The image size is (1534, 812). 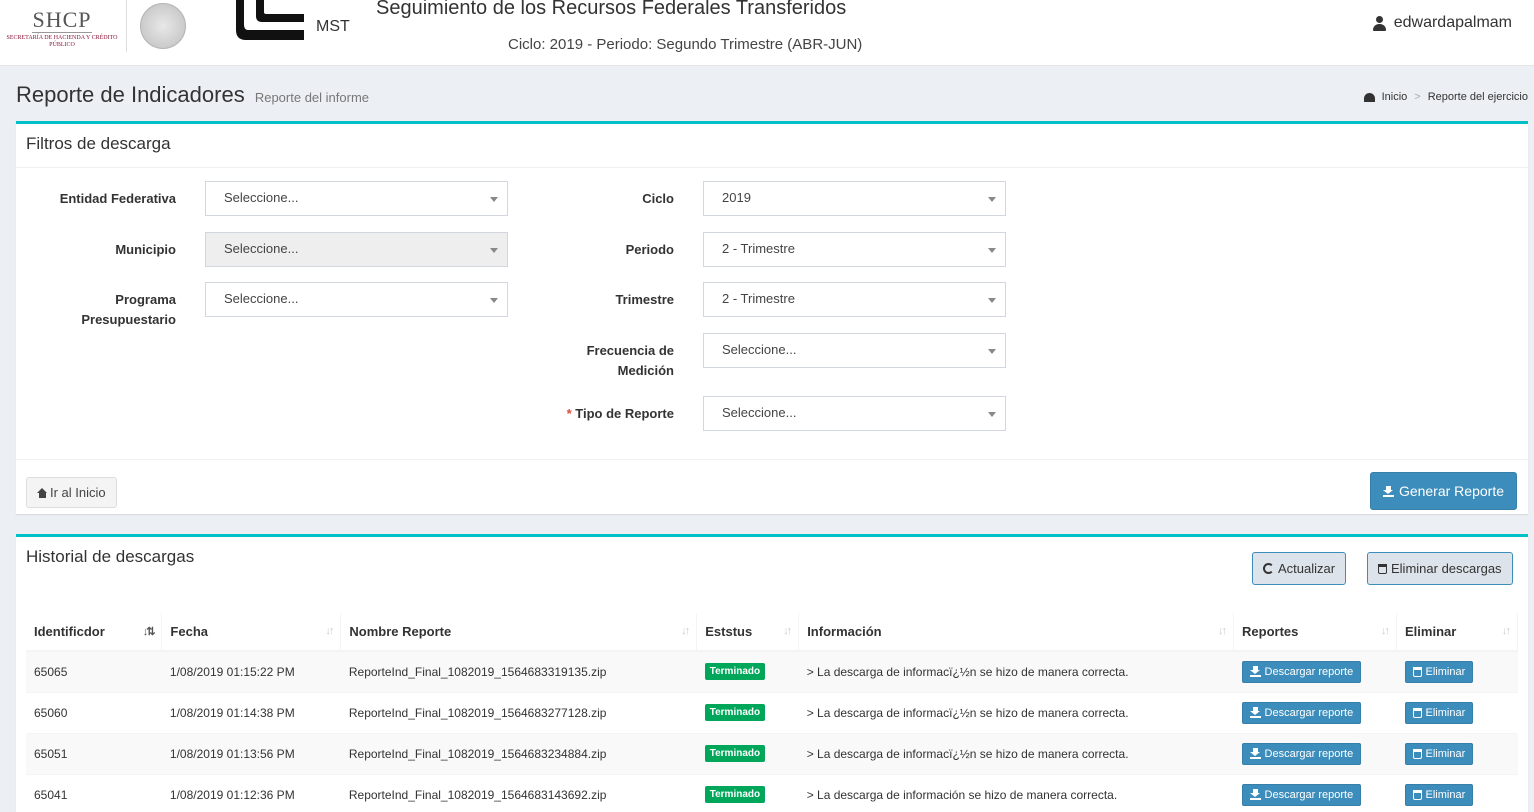 I want to click on column-header-fecha: Fecha ↓↑, so click(x=251, y=632).